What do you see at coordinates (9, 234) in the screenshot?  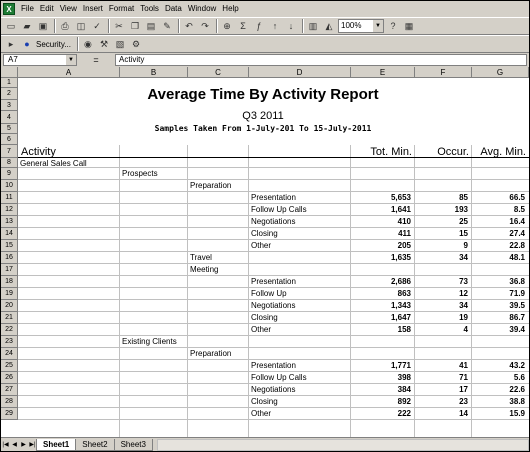 I see `row-header-14: 14` at bounding box center [9, 234].